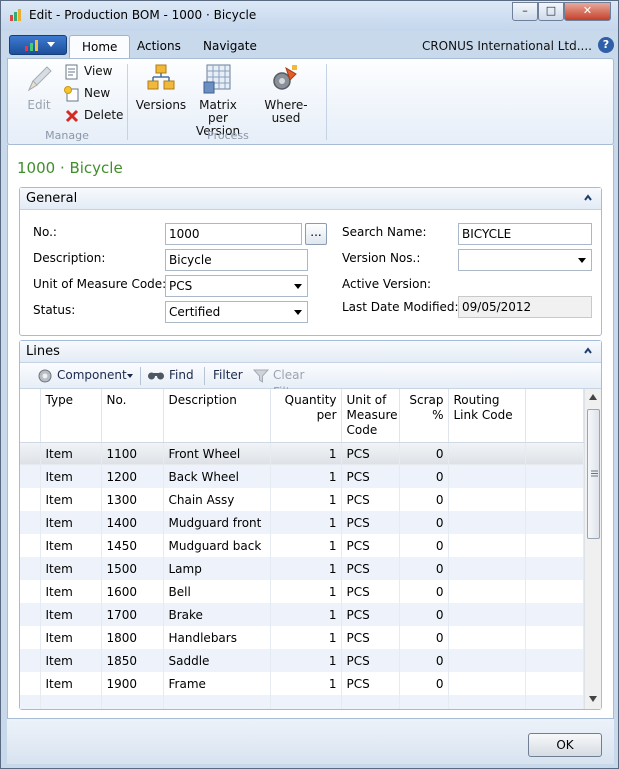 The image size is (619, 769). I want to click on version-nos-dropdown, so click(525, 260).